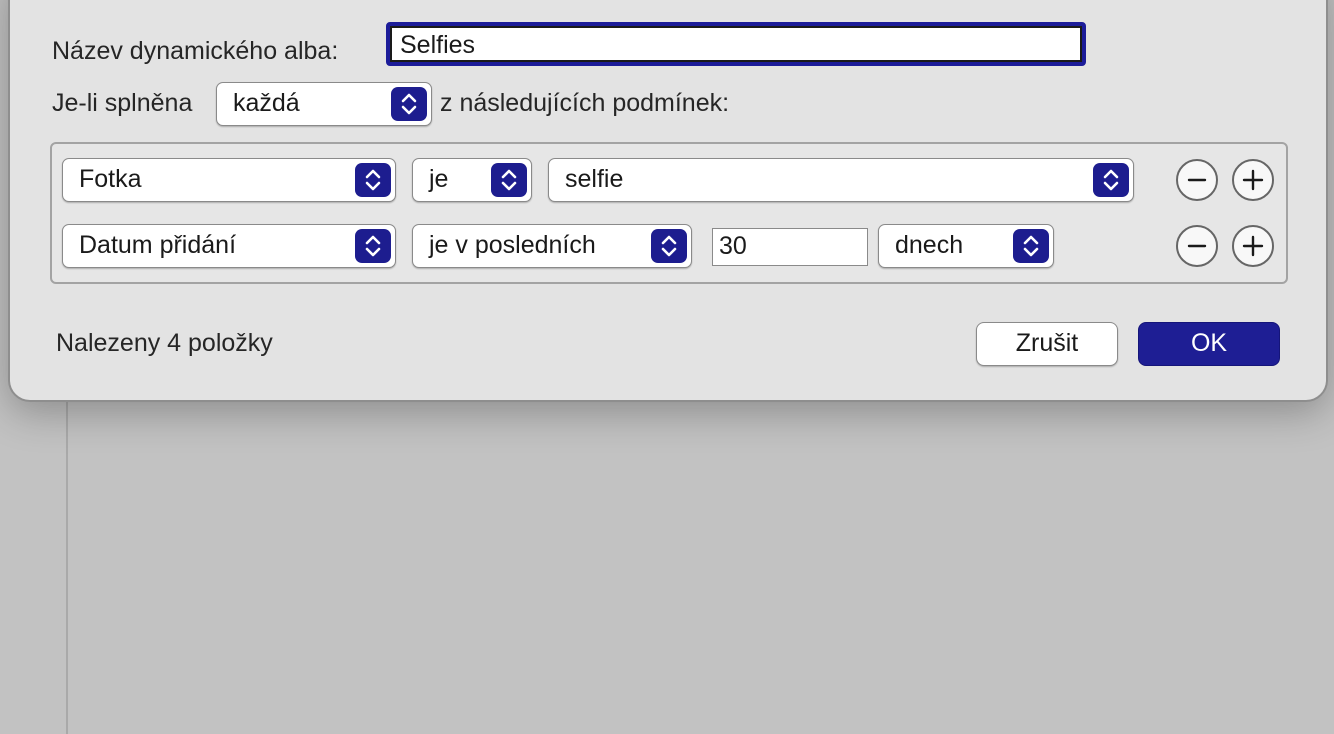 Image resolution: width=1334 pixels, height=734 pixels. What do you see at coordinates (472, 180) in the screenshot?
I see `rule-operator-popup: je` at bounding box center [472, 180].